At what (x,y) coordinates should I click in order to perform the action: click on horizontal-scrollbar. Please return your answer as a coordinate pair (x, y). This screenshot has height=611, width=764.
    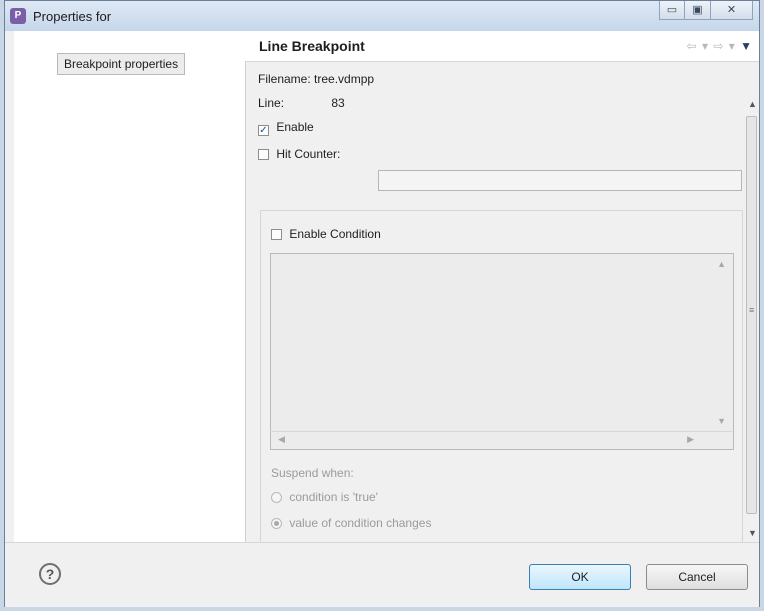
    Looking at the image, I should click on (501, 431).